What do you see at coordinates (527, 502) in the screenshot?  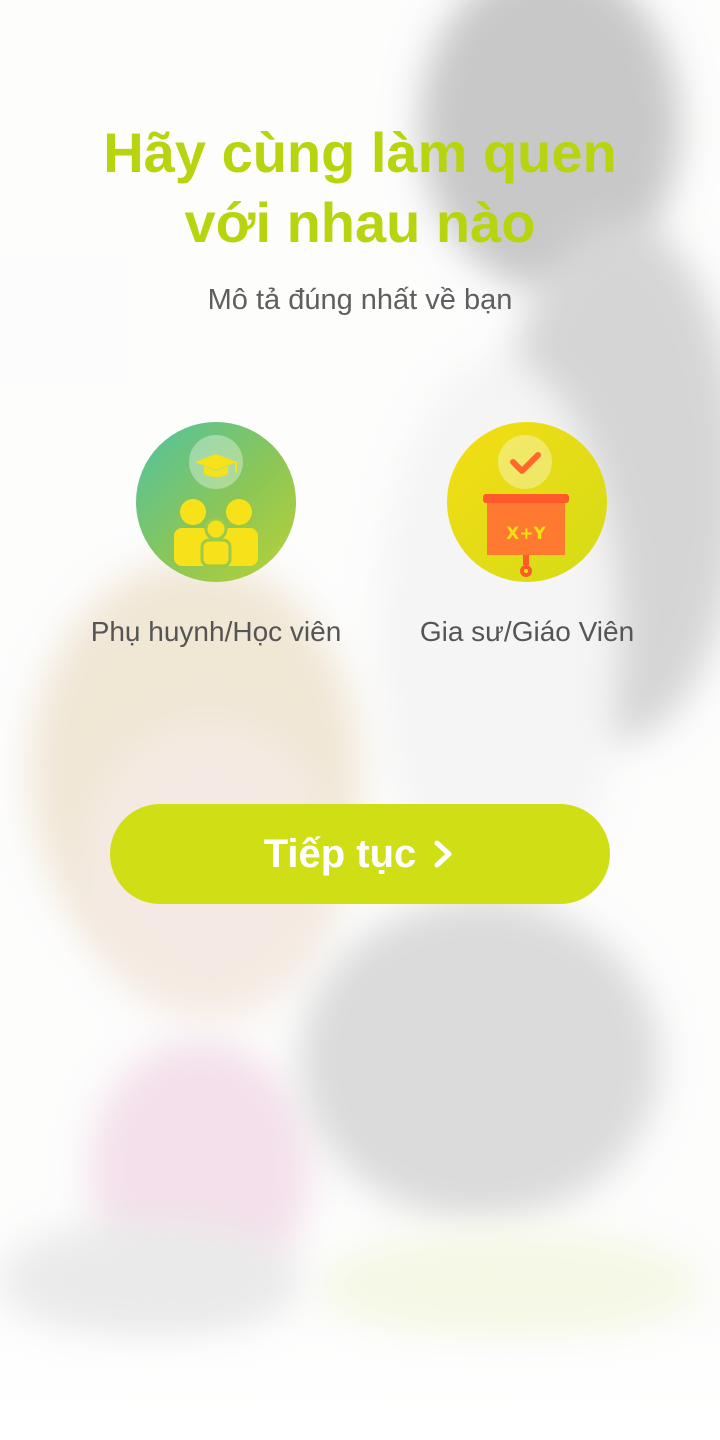 I see `teaching-board-icon: X+Y` at bounding box center [527, 502].